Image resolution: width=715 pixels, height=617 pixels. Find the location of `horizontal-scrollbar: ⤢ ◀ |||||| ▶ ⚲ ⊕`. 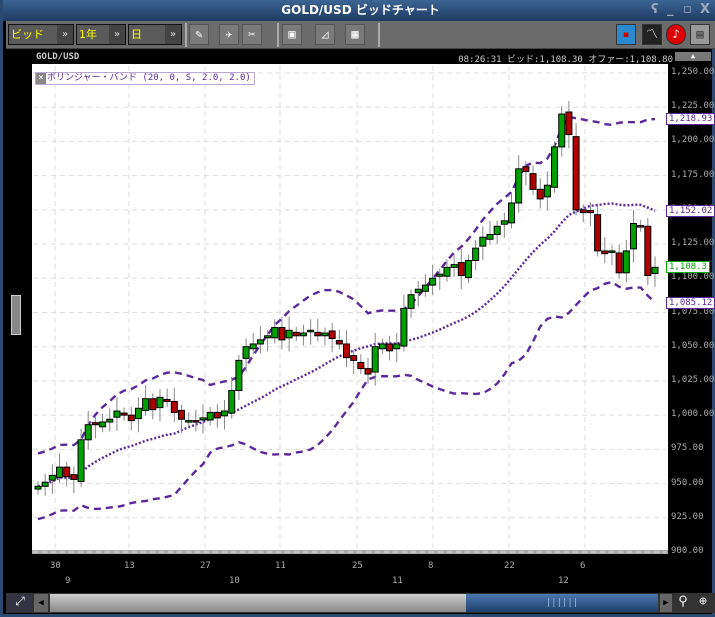

horizontal-scrollbar: ⤢ ◀ |||||| ▶ ⚲ ⊕ is located at coordinates (360, 603).